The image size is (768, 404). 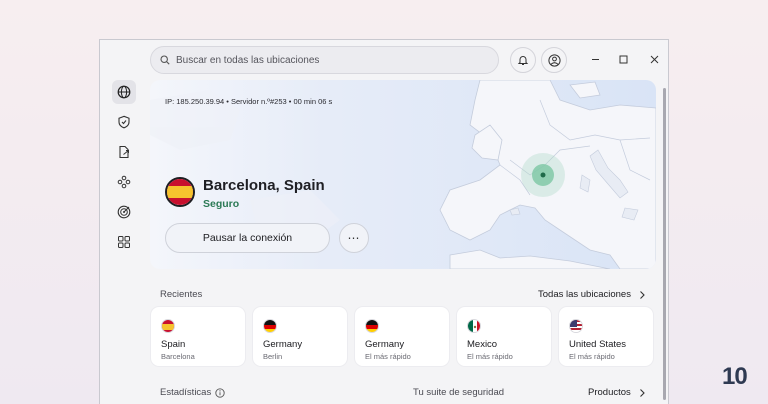 I want to click on close-button, so click(x=654, y=59).